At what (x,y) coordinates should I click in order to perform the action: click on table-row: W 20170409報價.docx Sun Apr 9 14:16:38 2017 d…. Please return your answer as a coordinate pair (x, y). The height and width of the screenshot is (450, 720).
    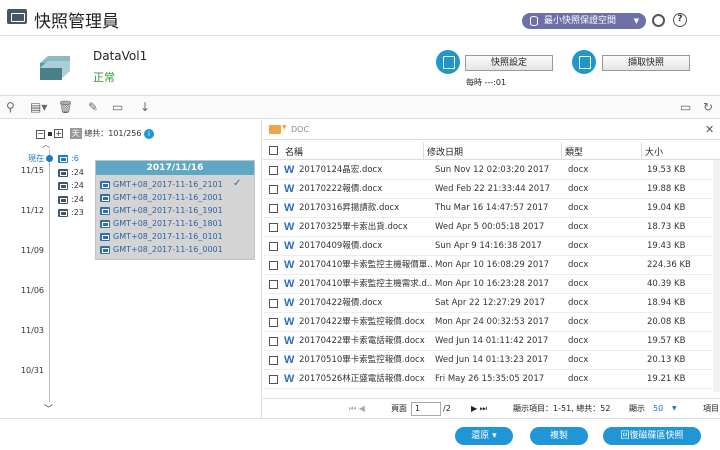
    Looking at the image, I should click on (488, 246).